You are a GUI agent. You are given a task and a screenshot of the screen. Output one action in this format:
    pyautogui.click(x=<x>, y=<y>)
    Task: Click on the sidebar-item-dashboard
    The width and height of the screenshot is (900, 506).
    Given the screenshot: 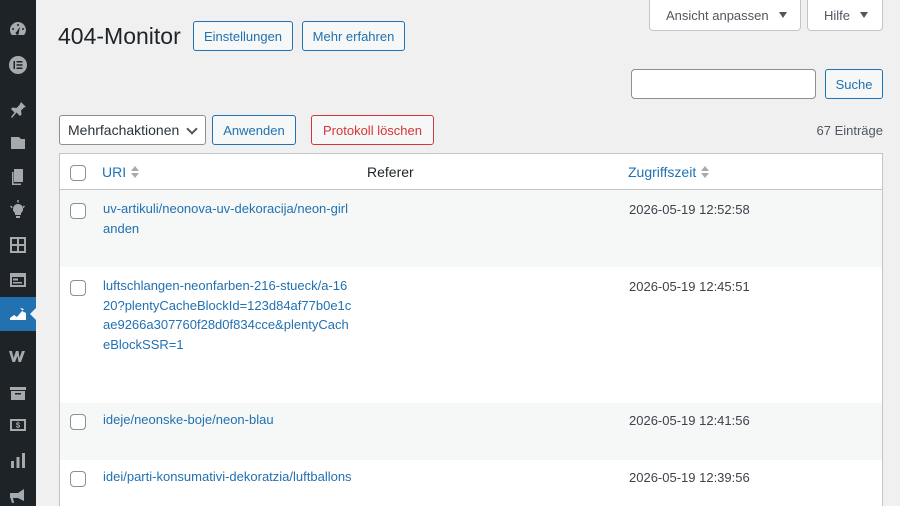 What is the action you would take?
    pyautogui.click(x=18, y=29)
    